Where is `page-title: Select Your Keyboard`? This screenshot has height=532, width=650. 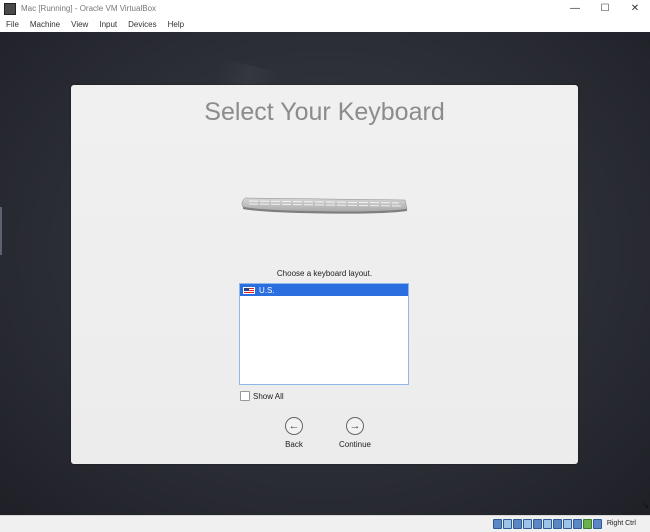
page-title: Select Your Keyboard is located at coordinates (324, 112).